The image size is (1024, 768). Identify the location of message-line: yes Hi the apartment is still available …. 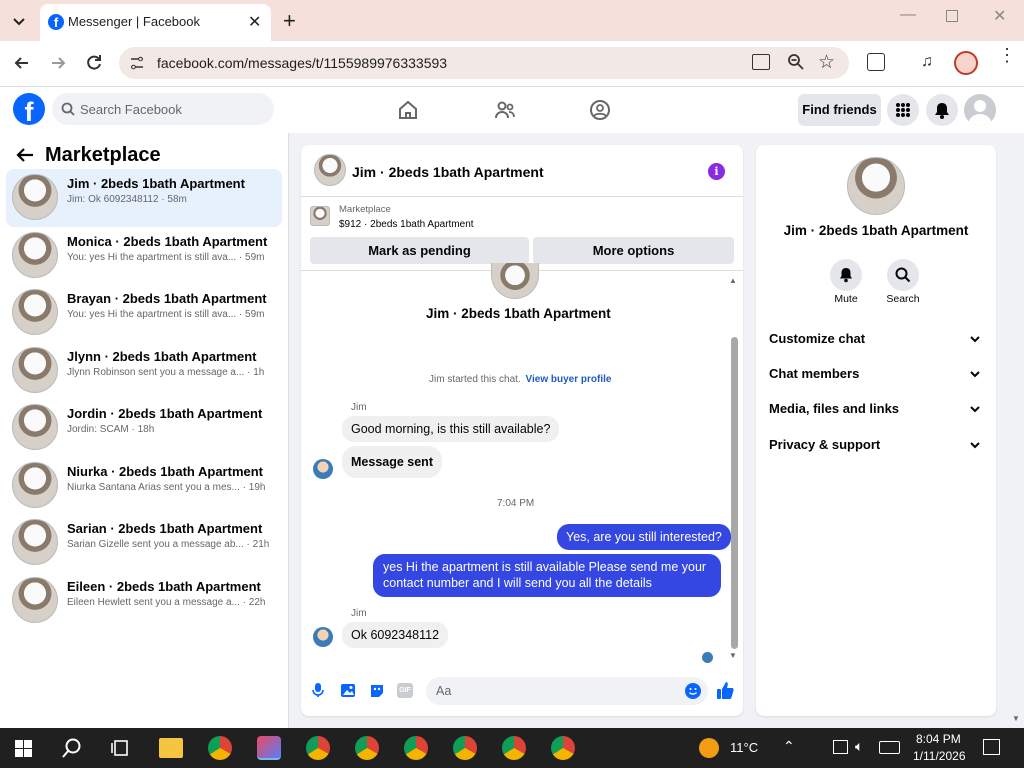
(545, 567).